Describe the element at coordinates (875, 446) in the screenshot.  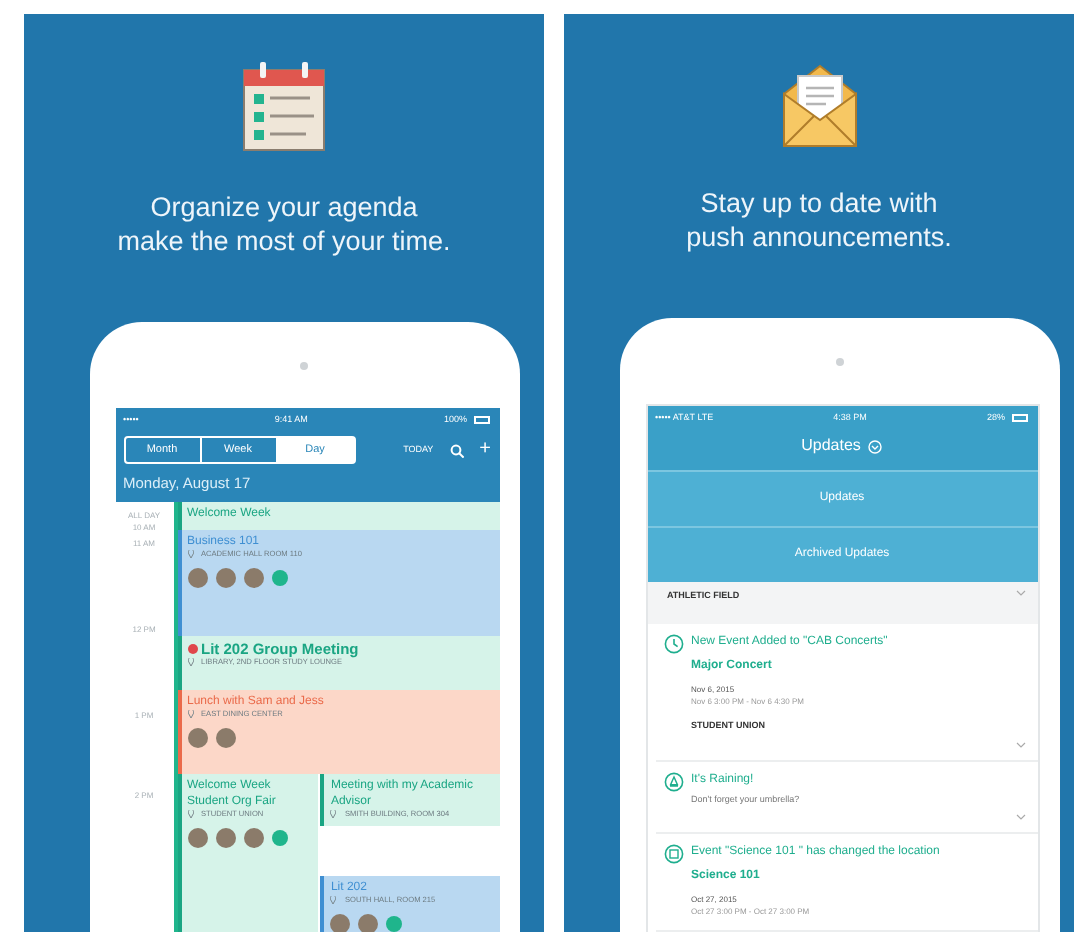
I see `dropdown-icon` at that location.